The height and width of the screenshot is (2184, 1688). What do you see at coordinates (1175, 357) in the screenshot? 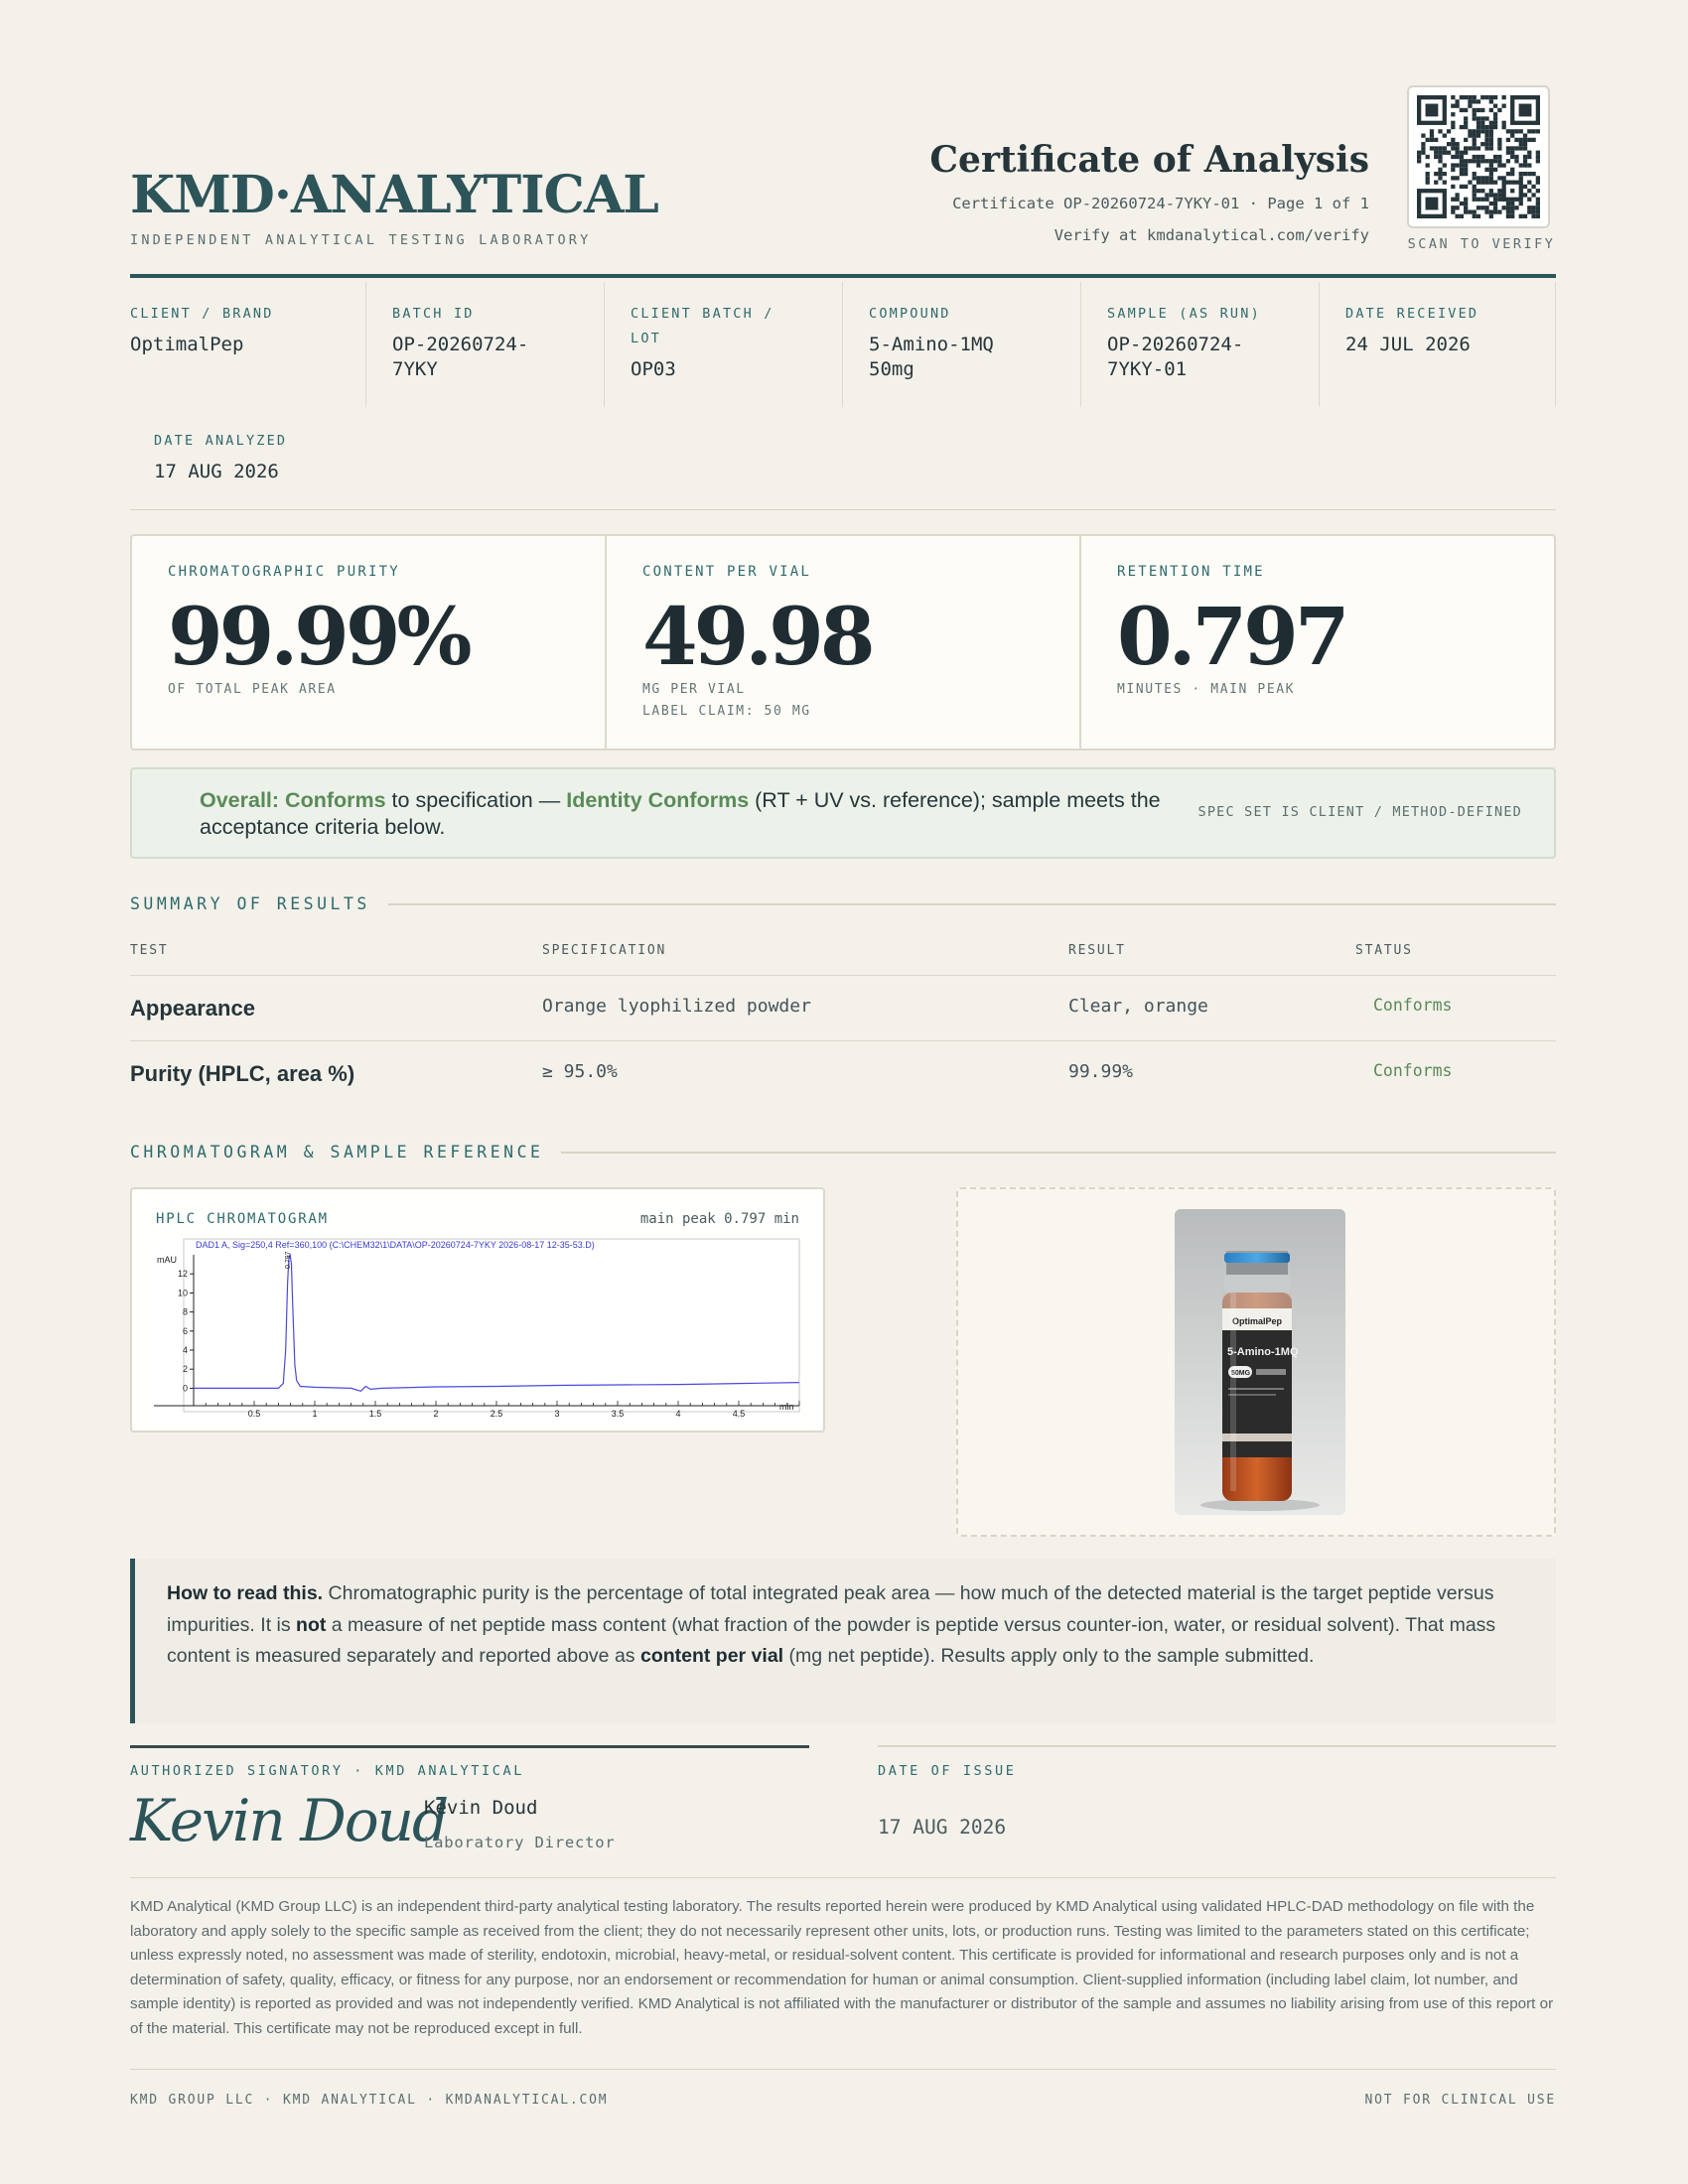
I see `info-value: OP-20260724-7YKY-01` at bounding box center [1175, 357].